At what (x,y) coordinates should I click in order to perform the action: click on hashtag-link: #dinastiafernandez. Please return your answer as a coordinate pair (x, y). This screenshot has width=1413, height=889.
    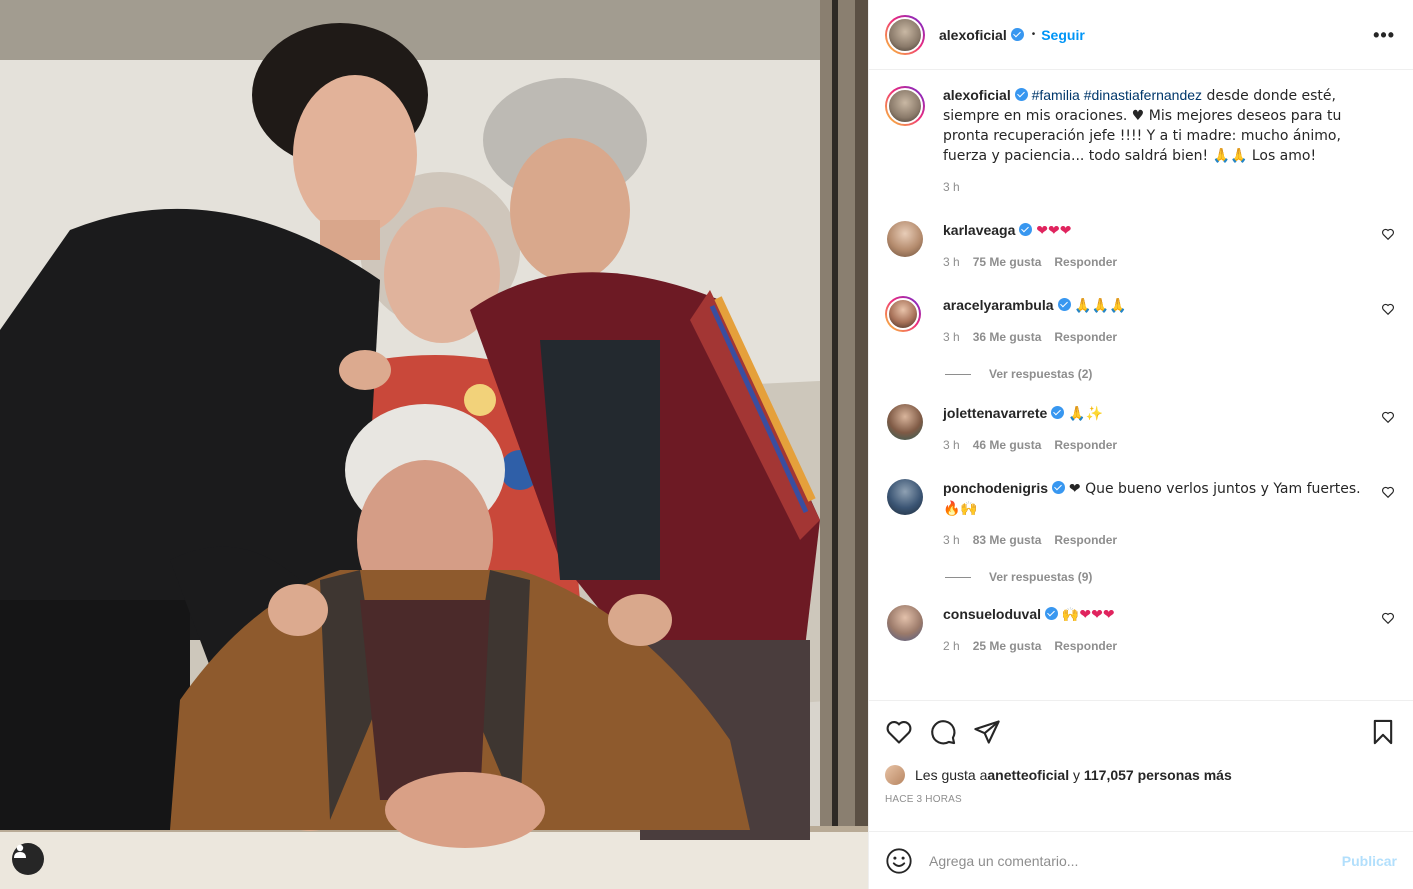
    Looking at the image, I should click on (1143, 95).